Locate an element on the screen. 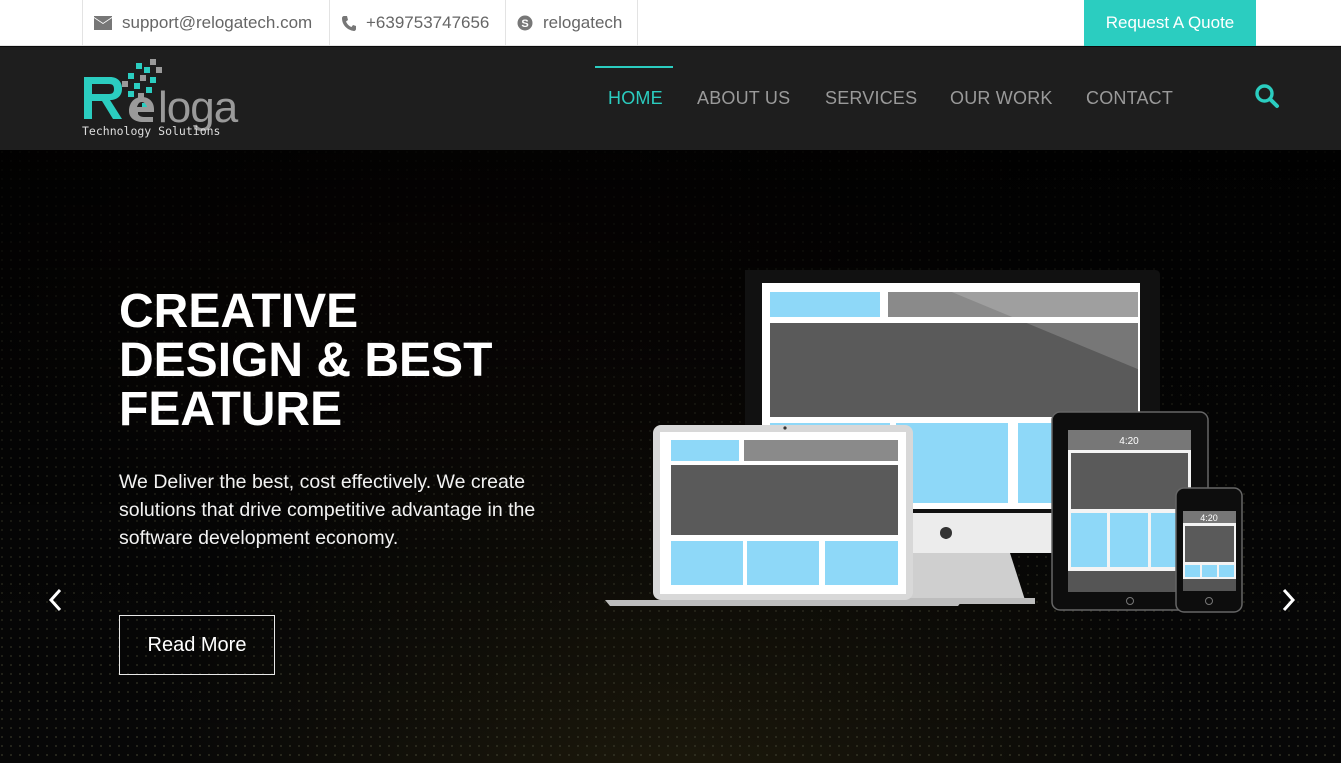  skype-contact: S relogatech is located at coordinates (572, 23).